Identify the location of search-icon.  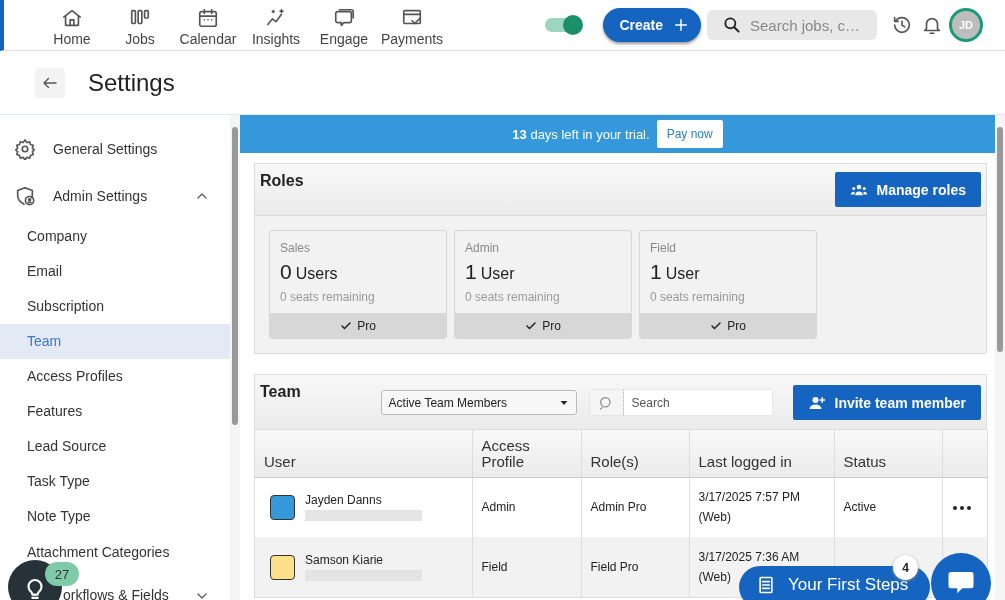
(732, 25).